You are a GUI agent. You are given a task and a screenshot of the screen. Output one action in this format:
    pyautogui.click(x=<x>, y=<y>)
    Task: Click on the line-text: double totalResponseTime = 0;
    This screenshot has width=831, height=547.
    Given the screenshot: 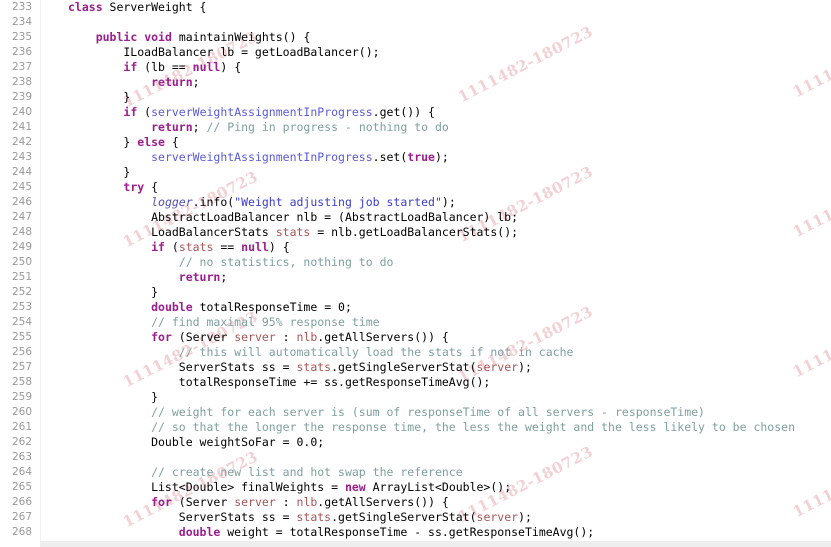 What is the action you would take?
    pyautogui.click(x=435, y=307)
    